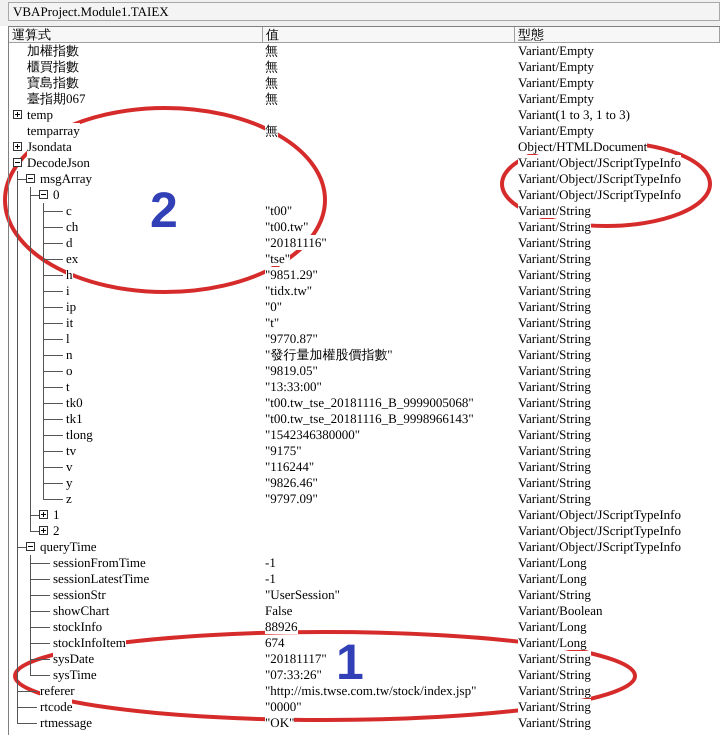 The height and width of the screenshot is (738, 720). I want to click on variable-value: "20181116", so click(296, 242).